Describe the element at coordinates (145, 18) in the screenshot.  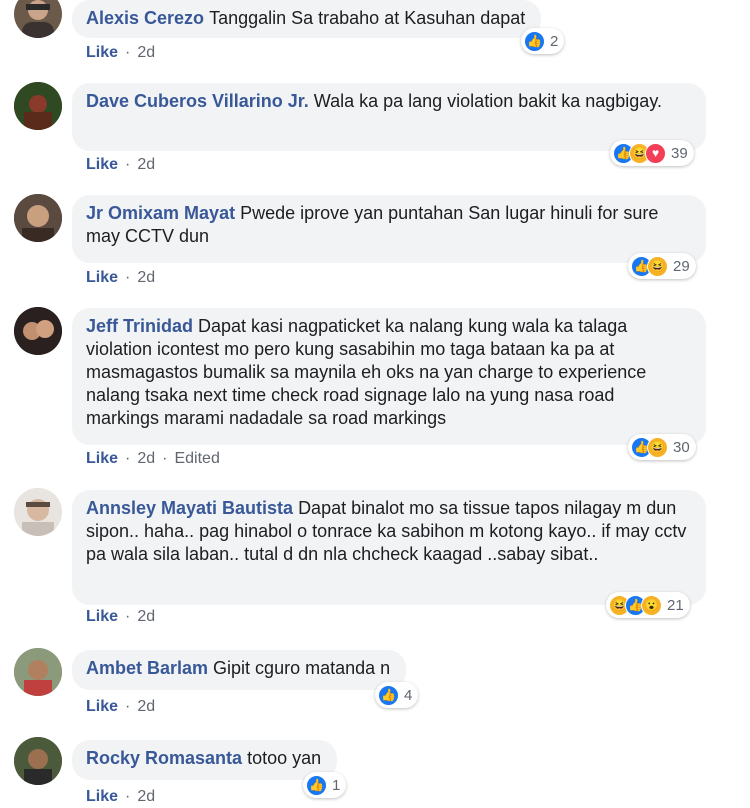
I see `comment-author: Alexis Cerezo` at that location.